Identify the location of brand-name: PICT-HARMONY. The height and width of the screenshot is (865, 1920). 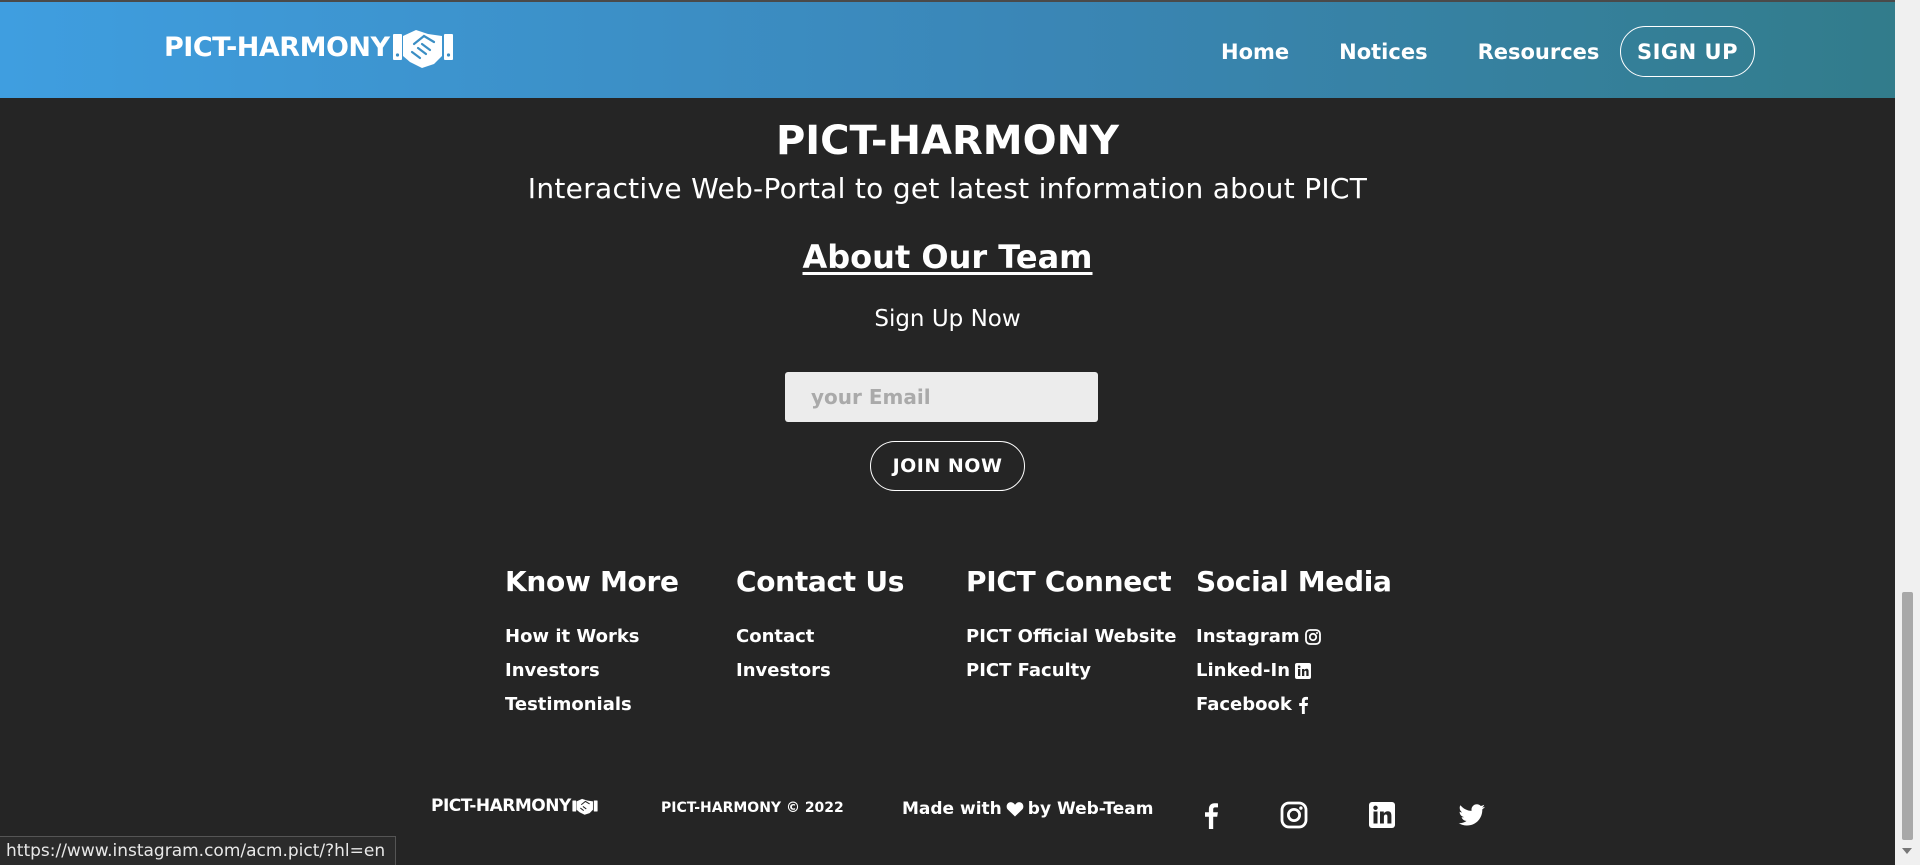
(277, 47).